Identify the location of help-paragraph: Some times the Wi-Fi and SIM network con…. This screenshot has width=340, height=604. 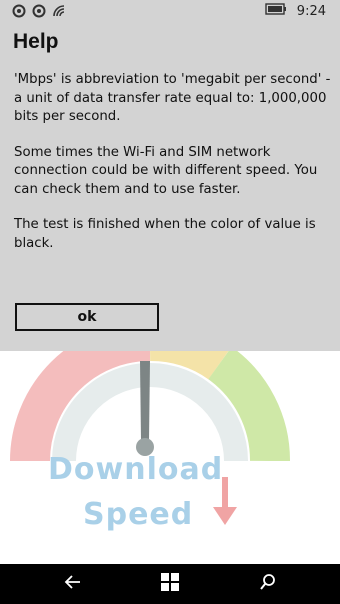
(166, 170).